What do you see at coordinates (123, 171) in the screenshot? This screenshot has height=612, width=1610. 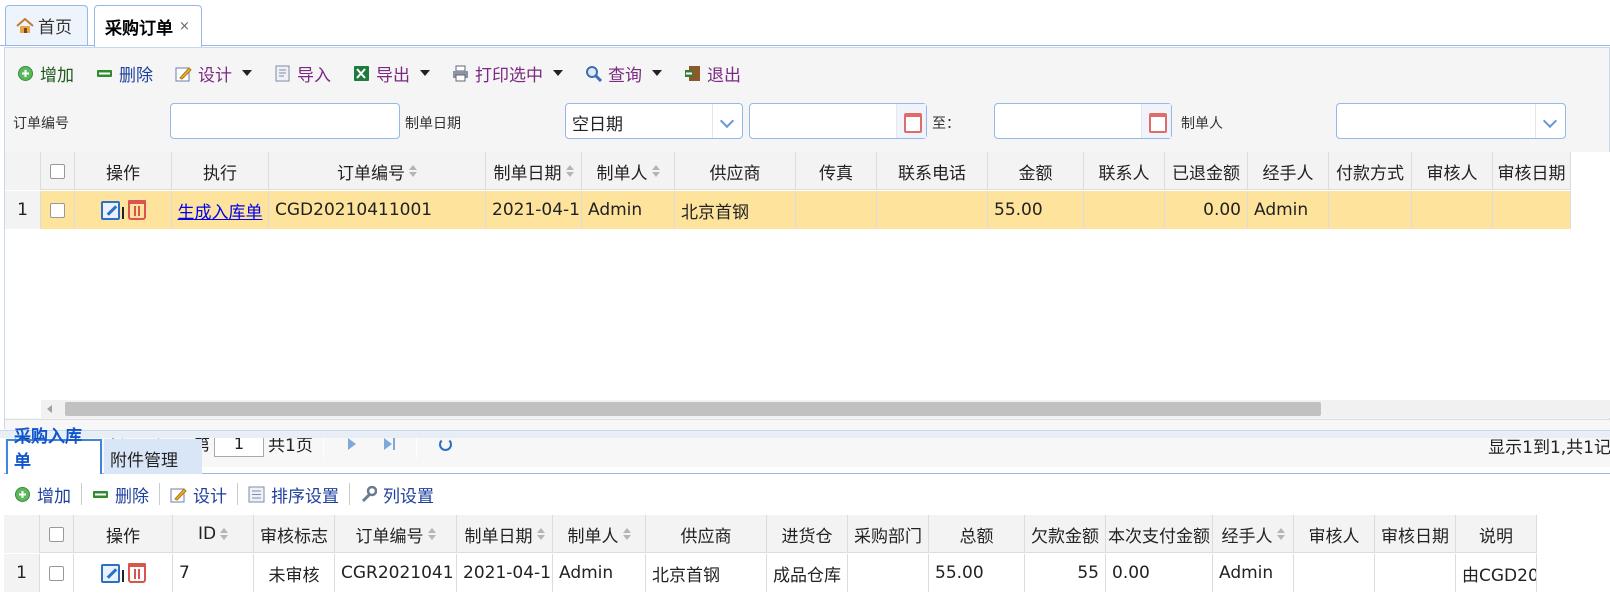 I see `col-header: 操作` at bounding box center [123, 171].